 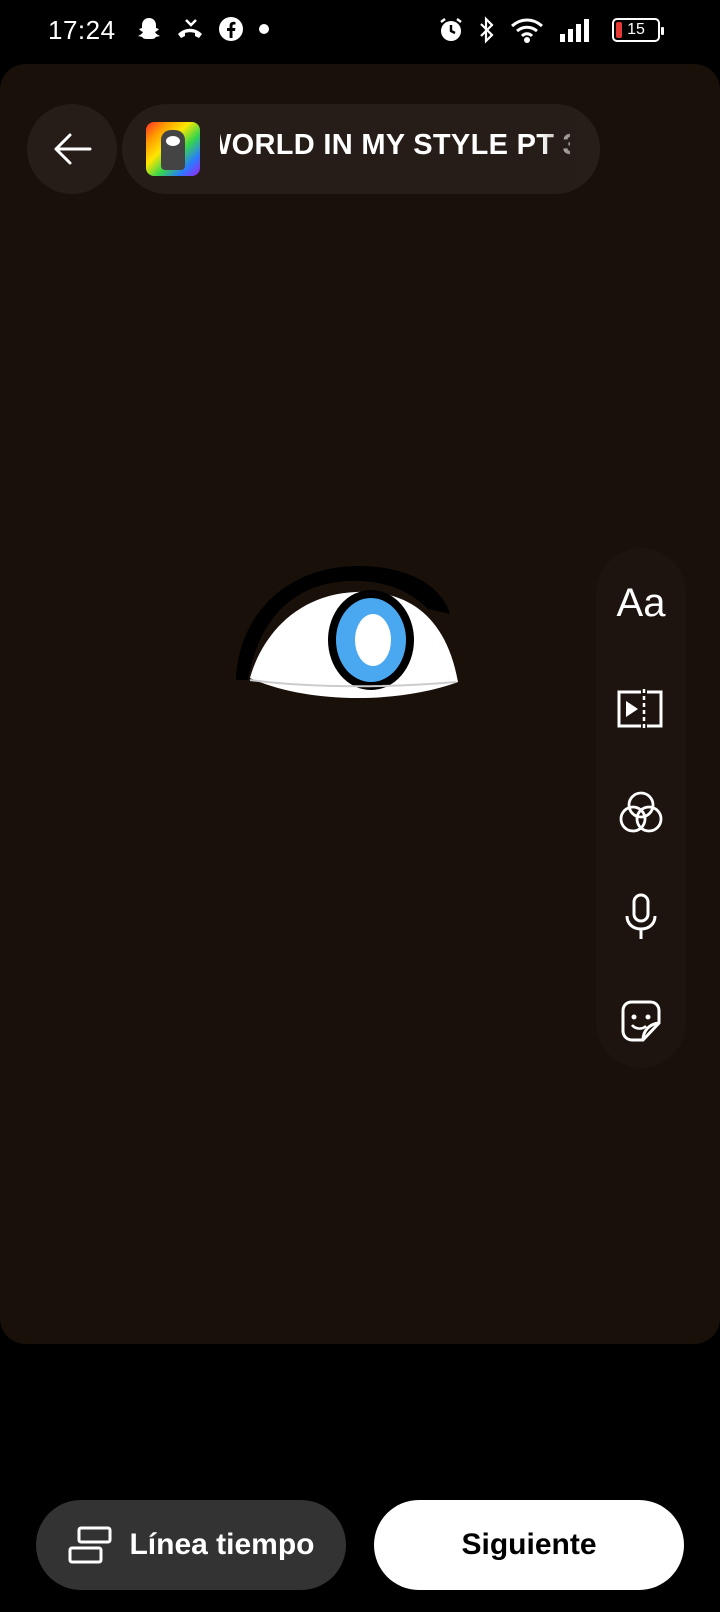 I want to click on notification-icons, so click(x=203, y=31).